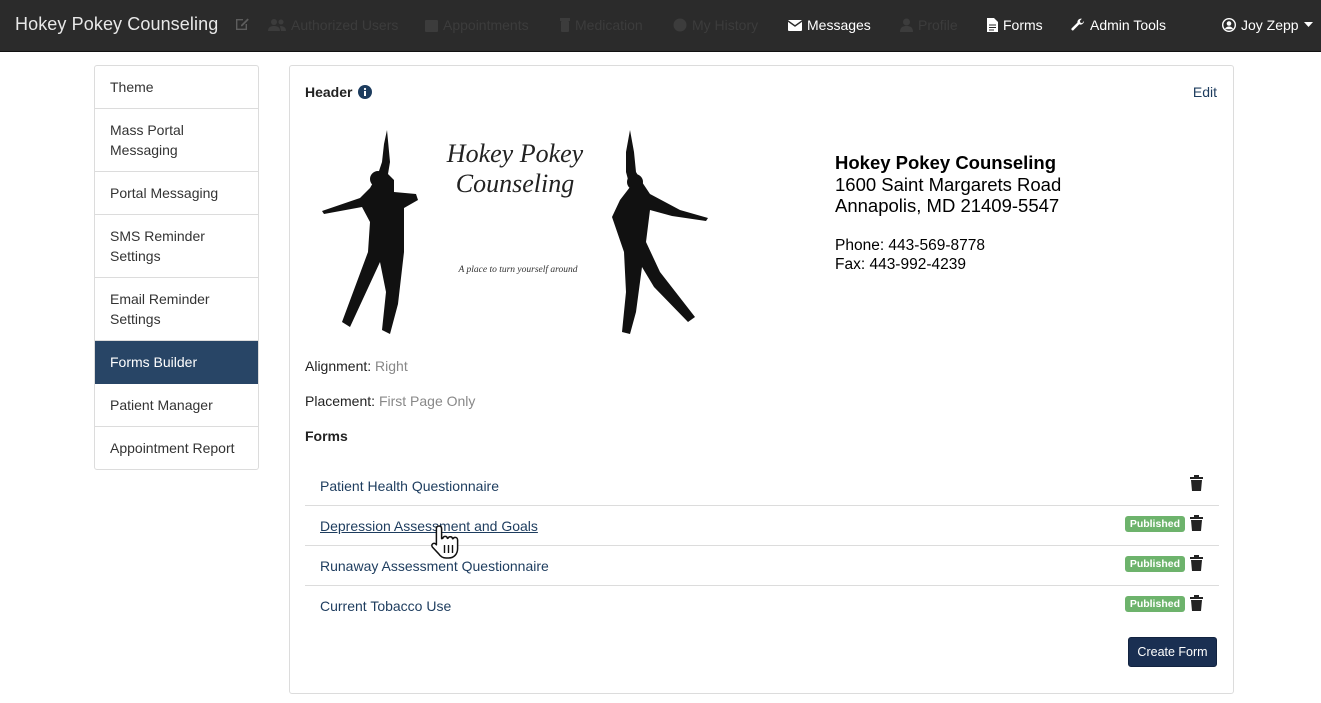 This screenshot has height=703, width=1321. Describe the element at coordinates (1128, 25) in the screenshot. I see `nav-label: Admin Tools` at that location.